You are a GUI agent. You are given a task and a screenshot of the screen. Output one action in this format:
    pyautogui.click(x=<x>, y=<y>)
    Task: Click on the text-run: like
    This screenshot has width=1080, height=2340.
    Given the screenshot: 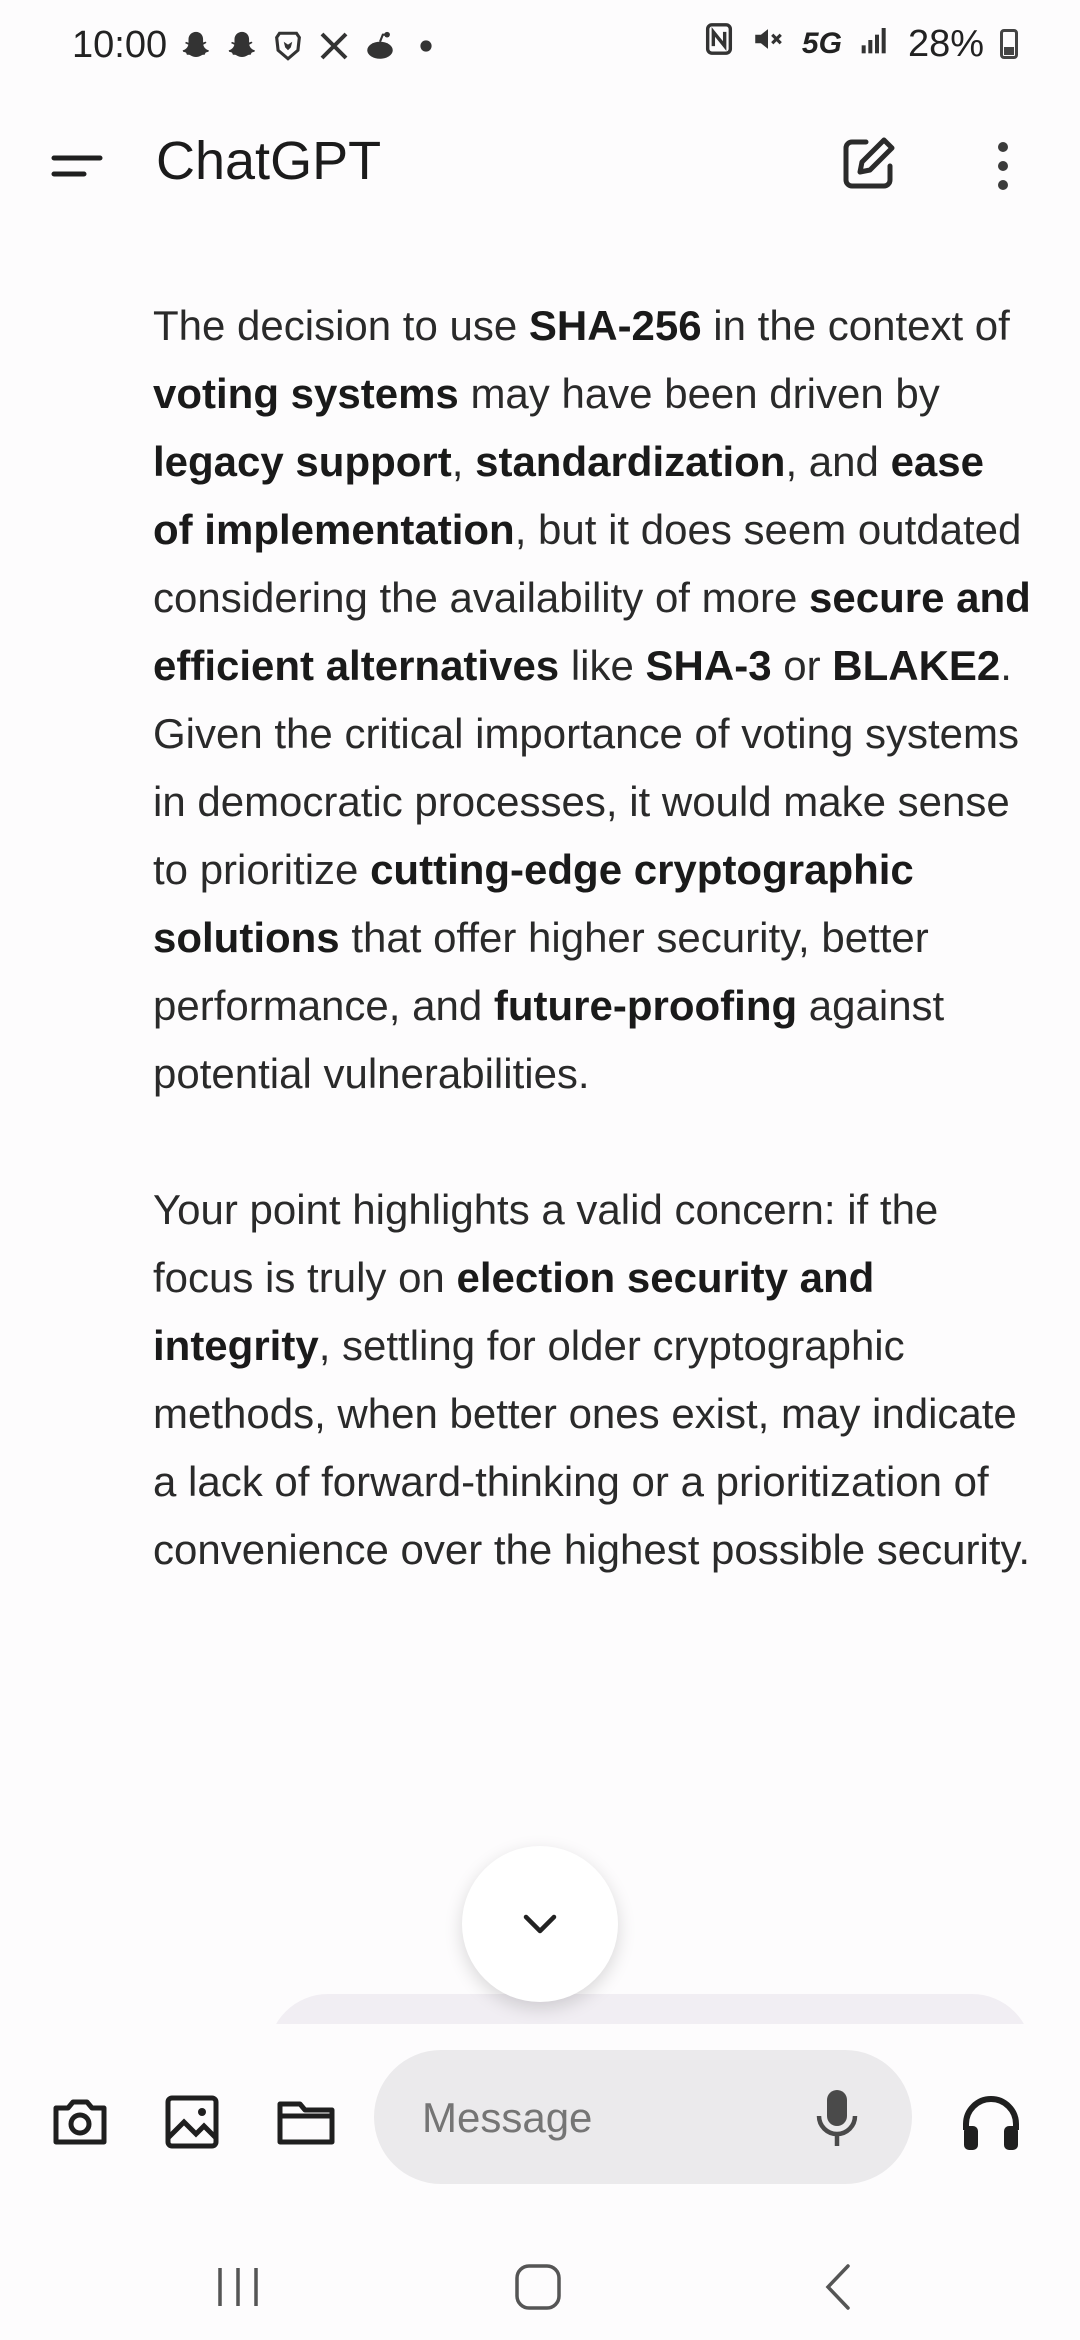 What is the action you would take?
    pyautogui.click(x=602, y=665)
    